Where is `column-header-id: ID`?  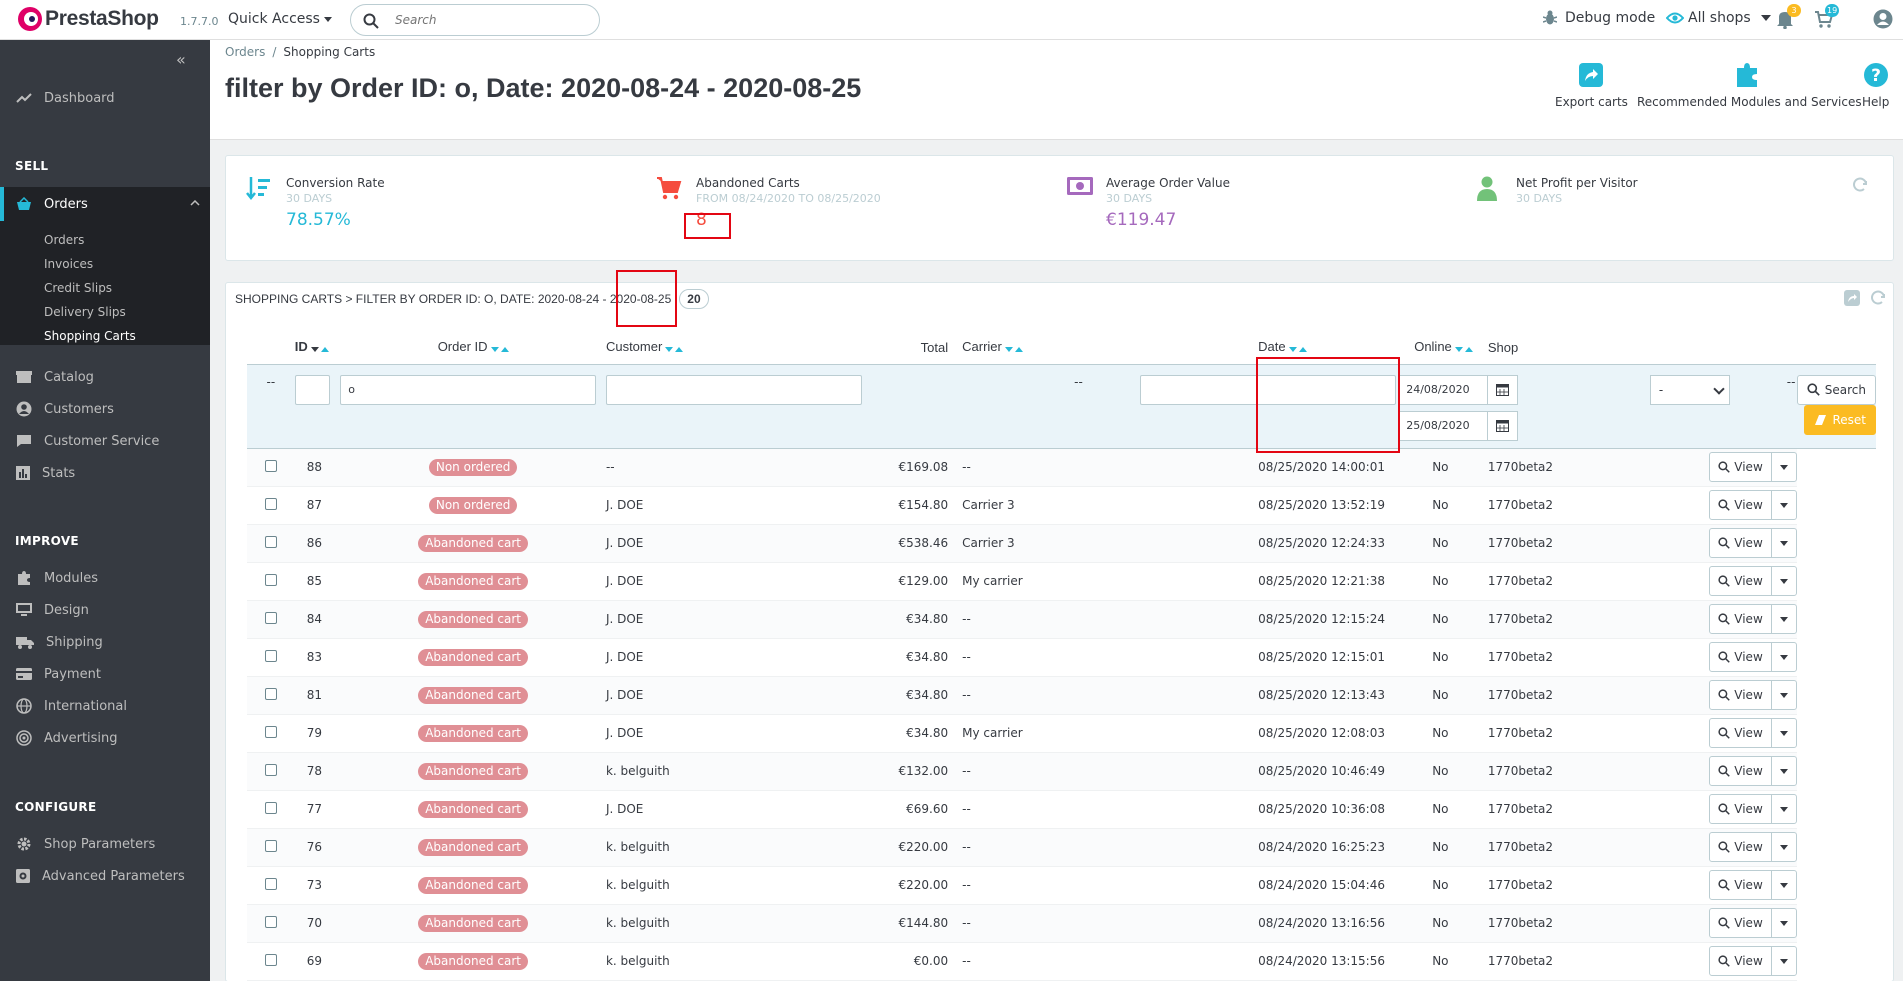
column-header-id: ID is located at coordinates (318, 347).